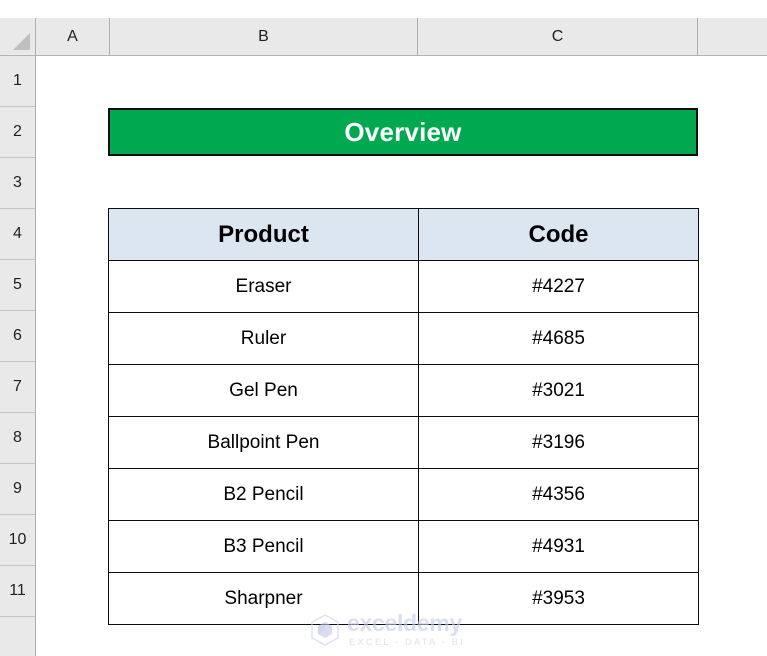  I want to click on row-header-3-label: 3, so click(17, 182).